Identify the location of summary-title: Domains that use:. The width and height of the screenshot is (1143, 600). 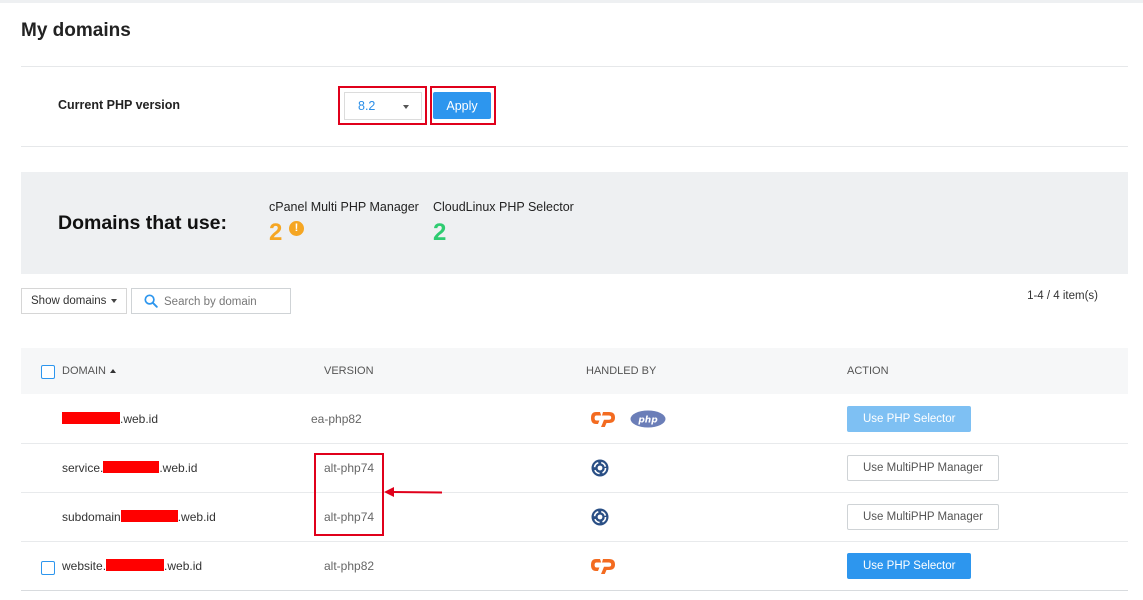
(143, 223).